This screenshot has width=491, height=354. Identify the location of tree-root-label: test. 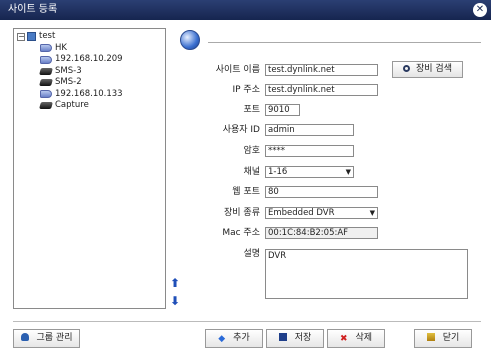
(47, 36).